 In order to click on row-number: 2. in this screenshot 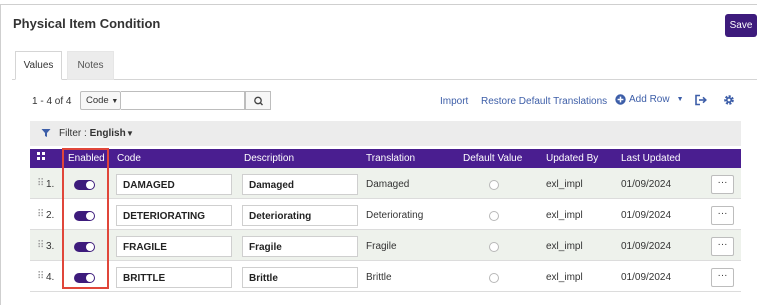, I will do `click(50, 215)`.